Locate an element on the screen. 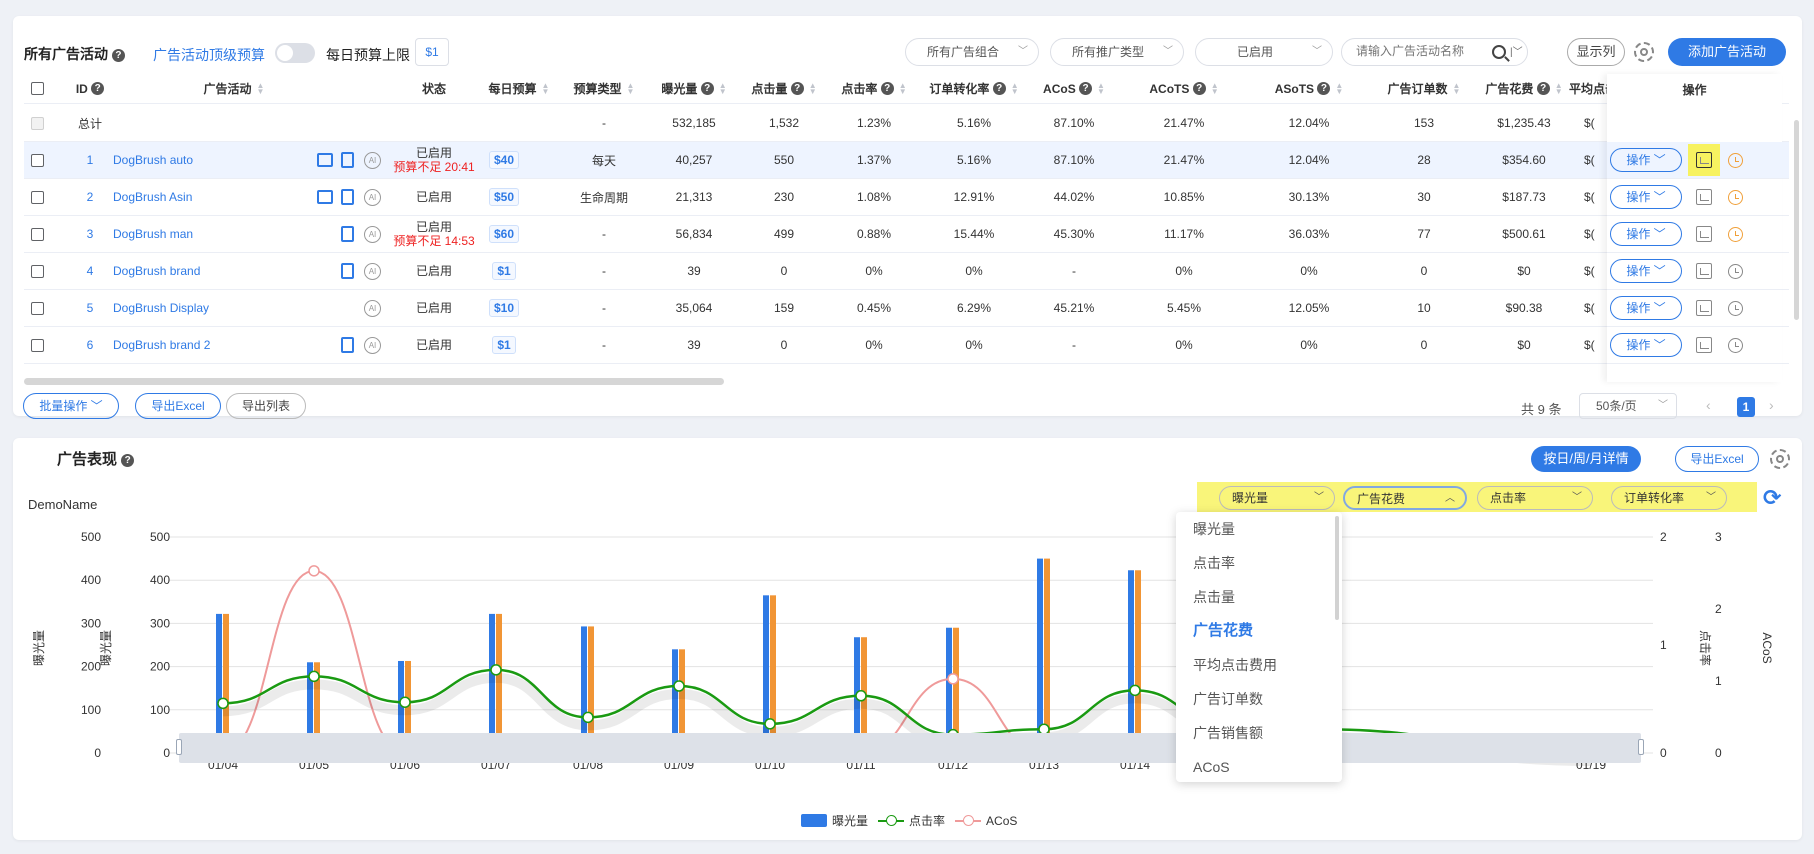  dropdown-option: ACoS is located at coordinates (1259, 766).